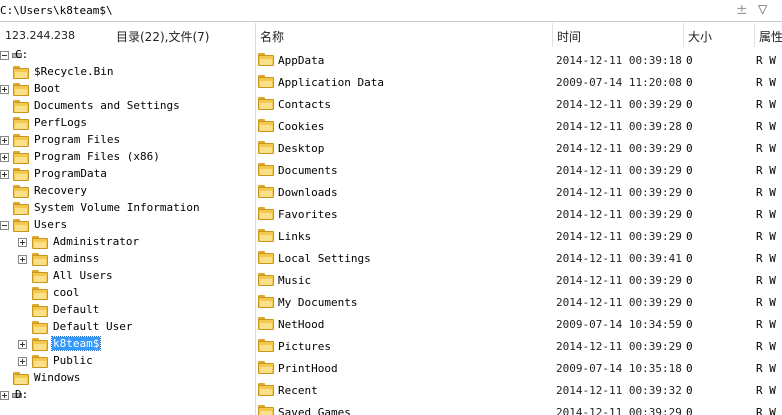  What do you see at coordinates (519, 302) in the screenshot?
I see `file-row: My Documents 2014-12-11 00:39:29 0 R W` at bounding box center [519, 302].